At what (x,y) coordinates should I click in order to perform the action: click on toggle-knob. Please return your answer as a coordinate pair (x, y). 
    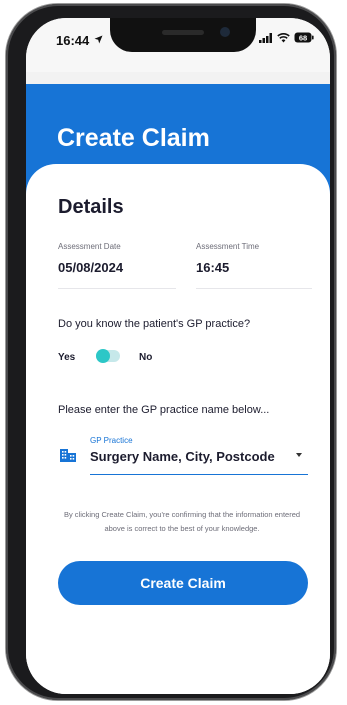
    Looking at the image, I should click on (103, 356).